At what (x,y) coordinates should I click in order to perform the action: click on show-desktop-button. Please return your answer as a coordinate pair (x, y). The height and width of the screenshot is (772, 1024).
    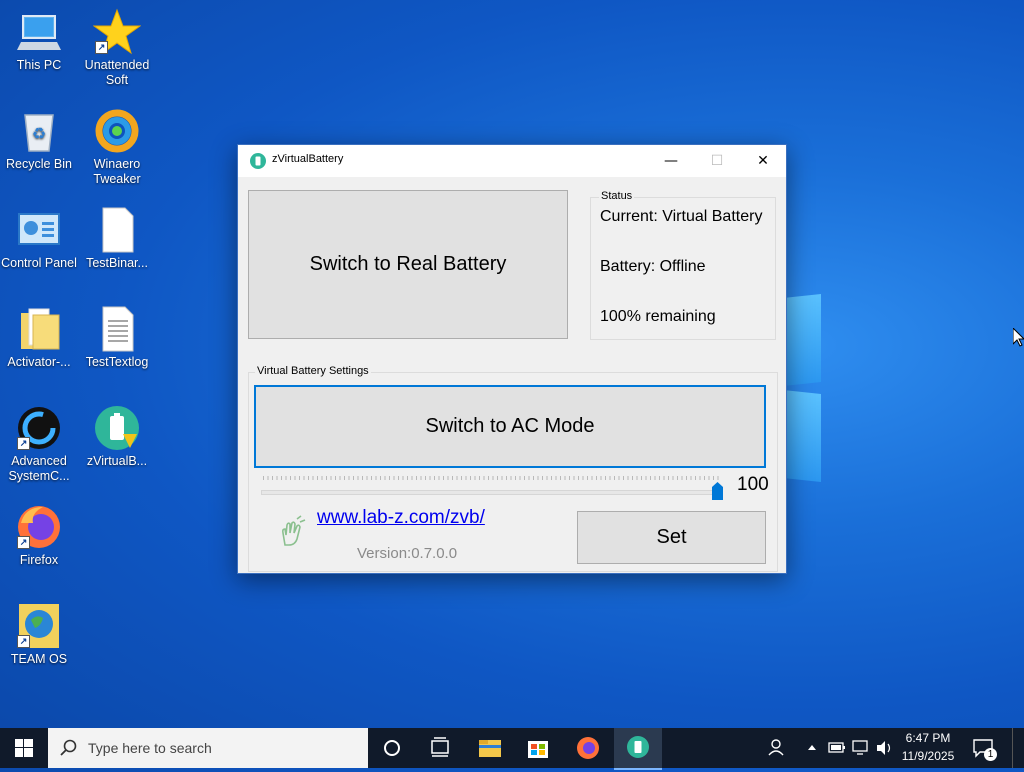
    Looking at the image, I should click on (1018, 748).